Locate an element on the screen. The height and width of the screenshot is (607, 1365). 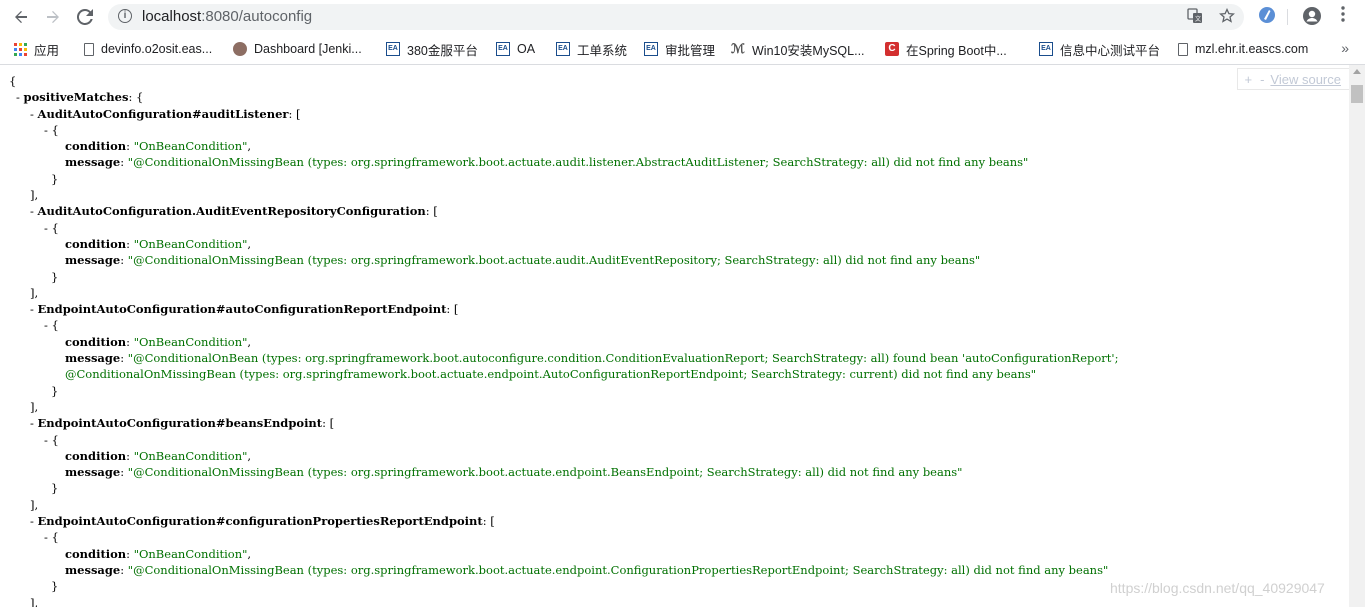
logo-icon: ℳ is located at coordinates (738, 48).